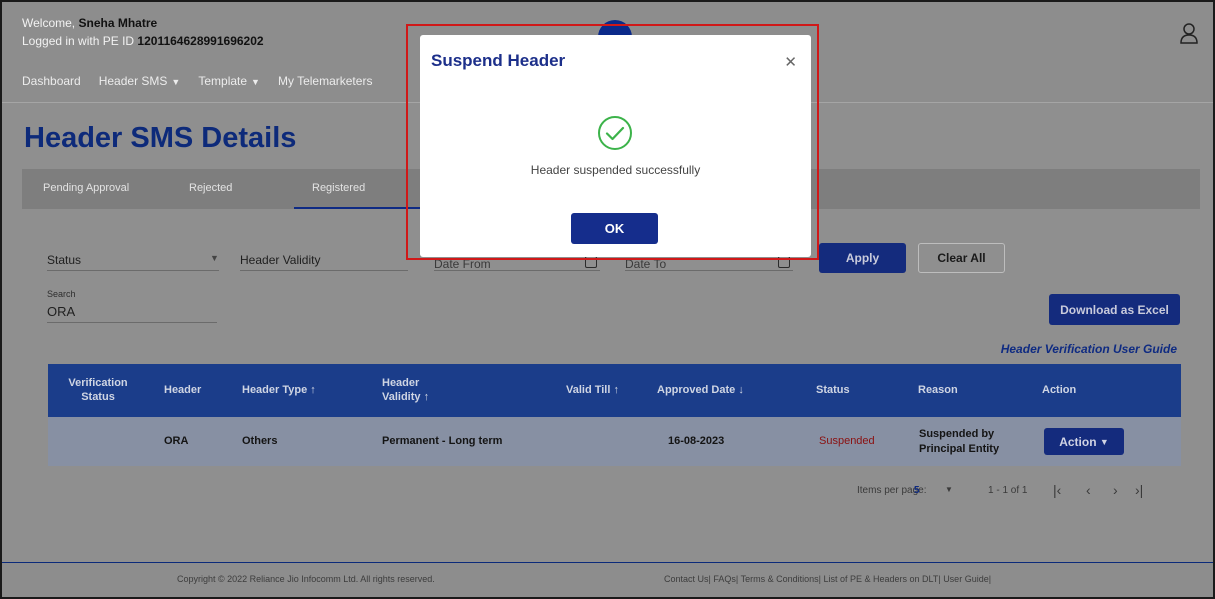 This screenshot has width=1215, height=599. Describe the element at coordinates (140, 81) in the screenshot. I see `nav-header-sms: Header SMS ▼` at that location.